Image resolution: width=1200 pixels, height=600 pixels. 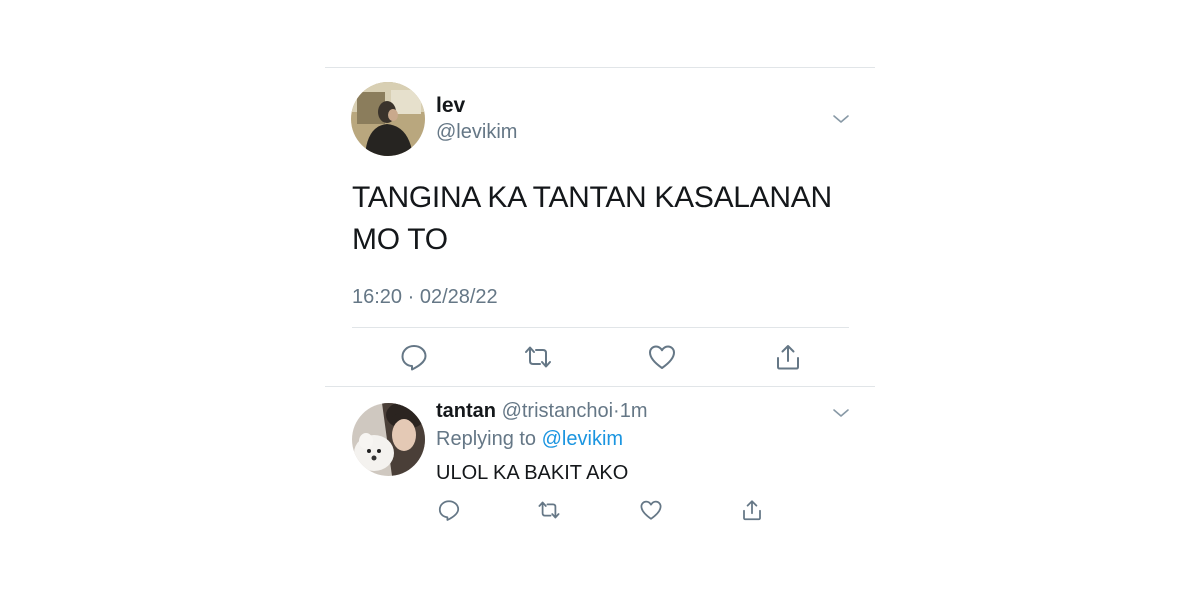 I want to click on replying-to-label: Replying to, so click(x=489, y=439).